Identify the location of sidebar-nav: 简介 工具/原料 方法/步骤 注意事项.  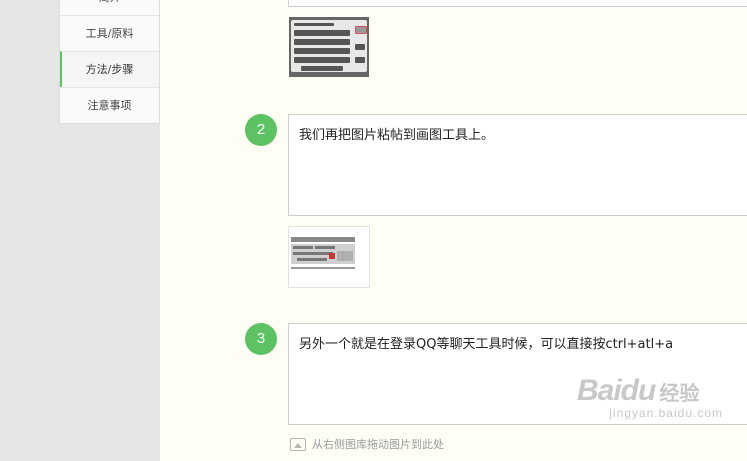
(109, 62).